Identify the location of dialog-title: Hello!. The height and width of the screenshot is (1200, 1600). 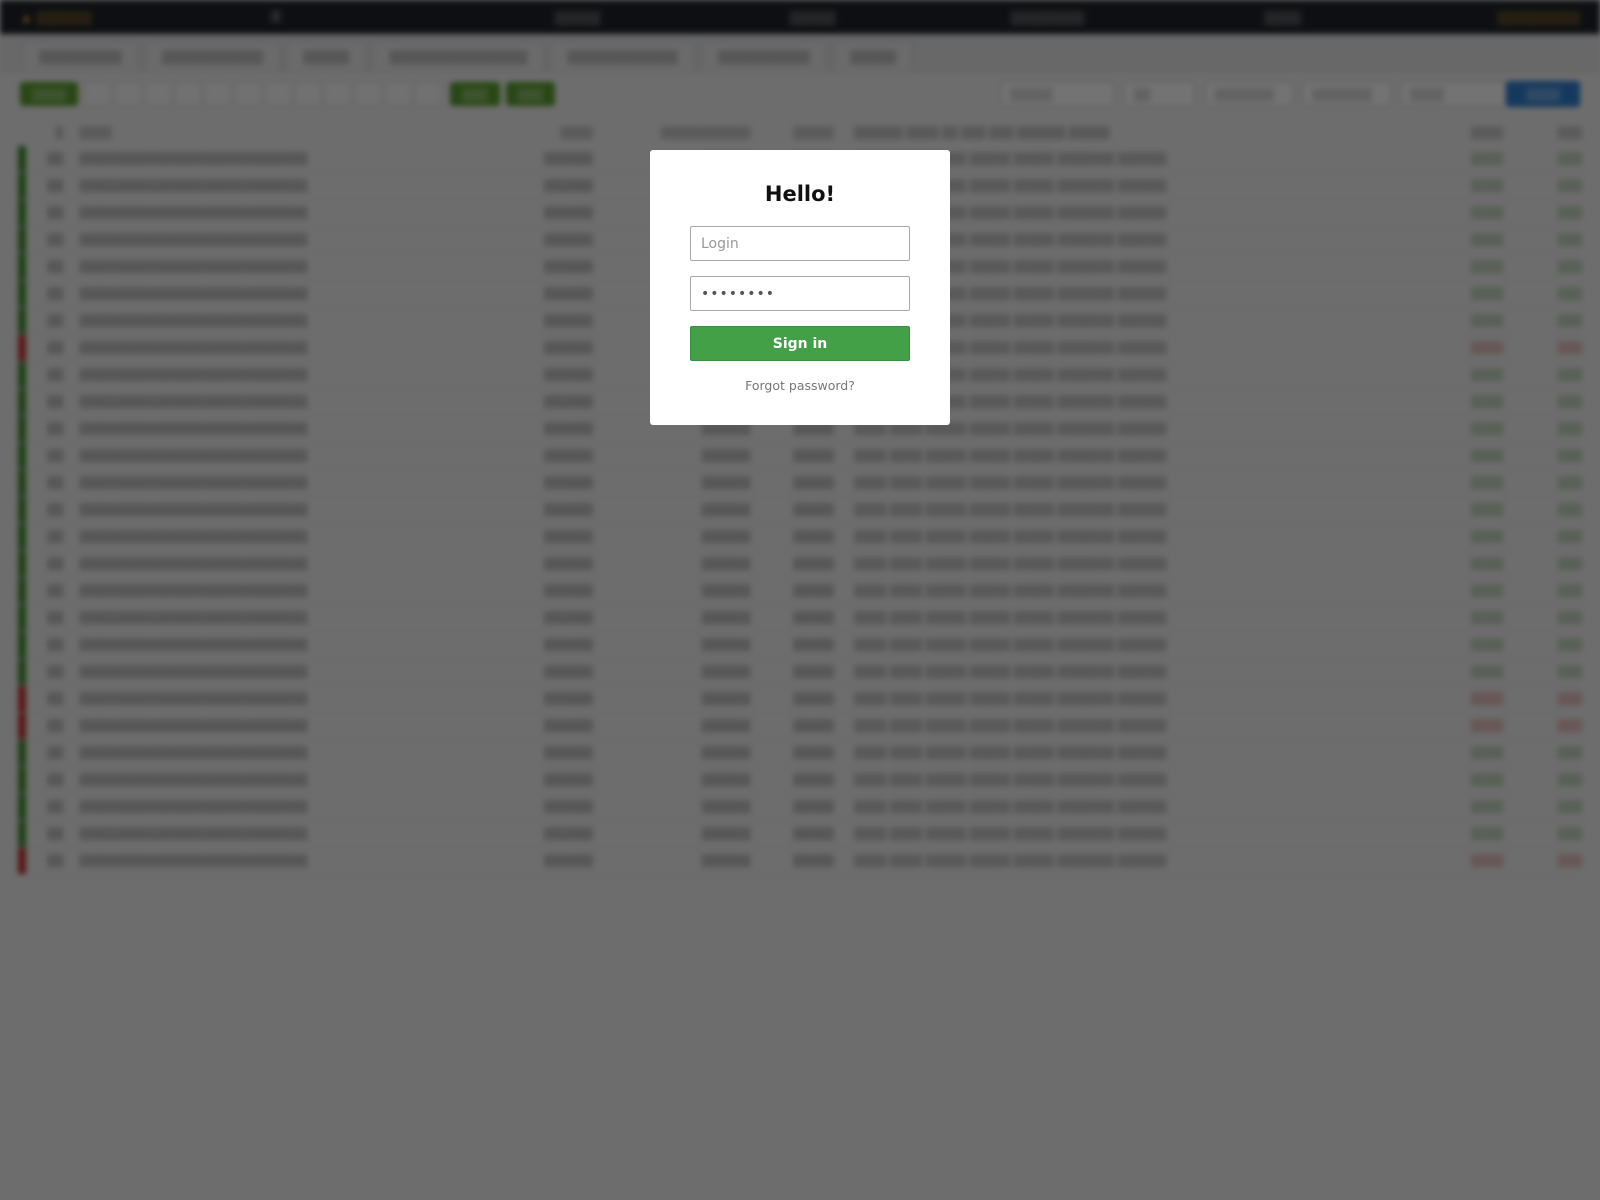
(800, 194).